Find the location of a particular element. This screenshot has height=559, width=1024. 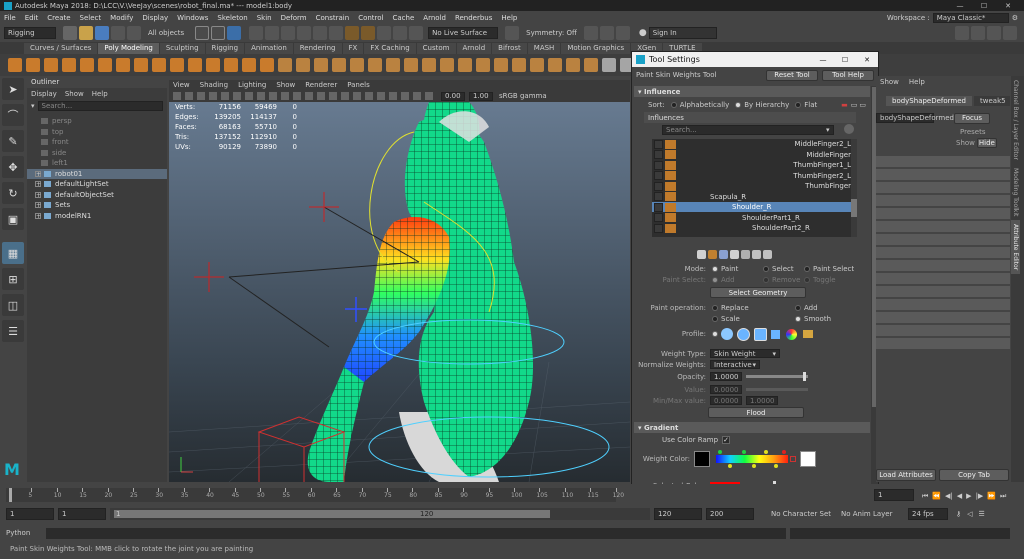

menu-control: Control is located at coordinates (370, 18).